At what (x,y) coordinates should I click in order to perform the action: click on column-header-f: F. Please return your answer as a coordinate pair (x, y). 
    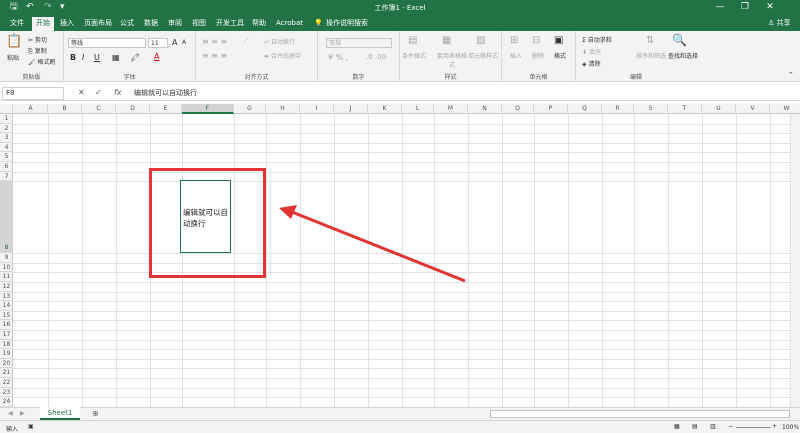
    Looking at the image, I should click on (208, 109).